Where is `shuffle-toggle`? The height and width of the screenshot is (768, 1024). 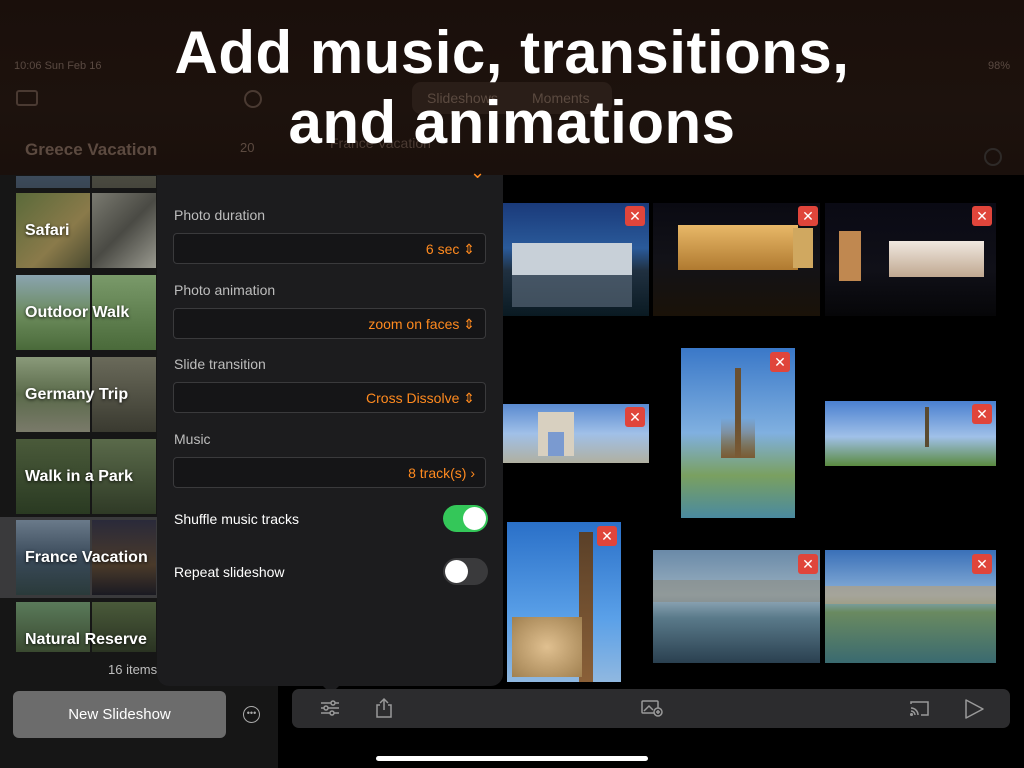 shuffle-toggle is located at coordinates (465, 518).